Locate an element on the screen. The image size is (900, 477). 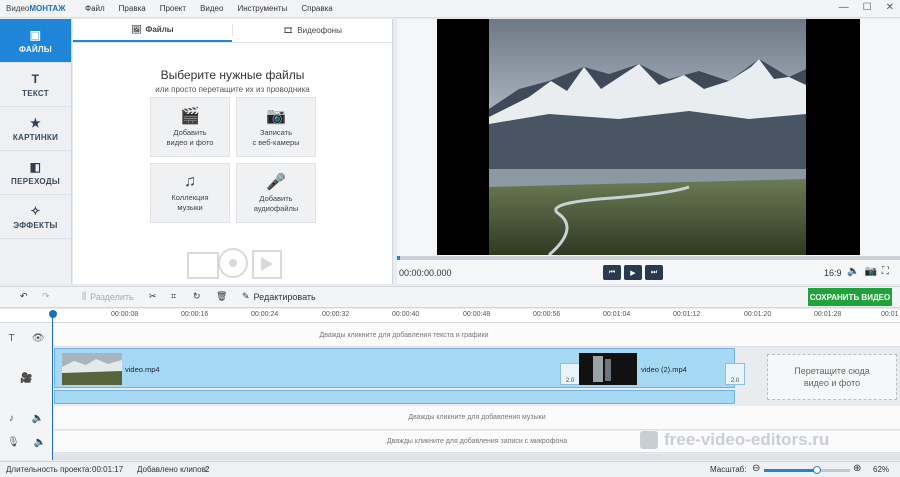
tab-files: 🖼 Файлы is located at coordinates (152, 30).